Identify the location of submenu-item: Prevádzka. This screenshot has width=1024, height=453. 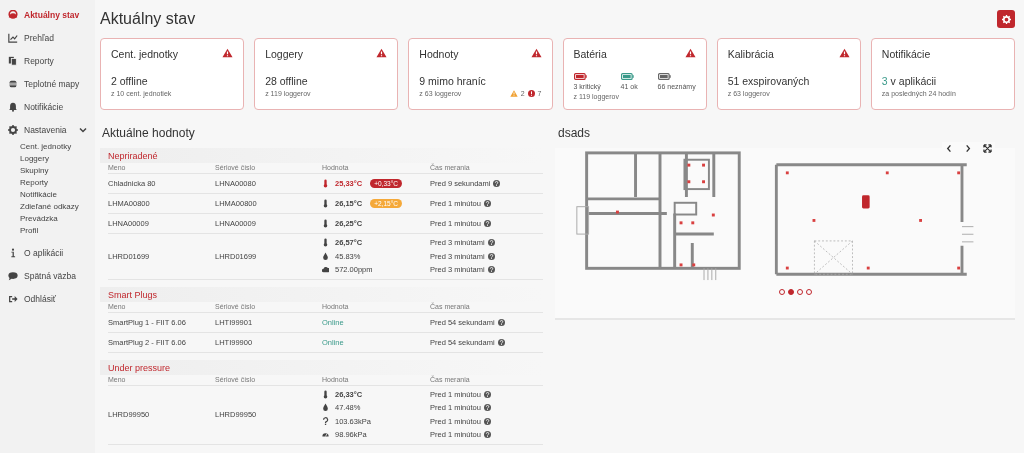
(39, 219).